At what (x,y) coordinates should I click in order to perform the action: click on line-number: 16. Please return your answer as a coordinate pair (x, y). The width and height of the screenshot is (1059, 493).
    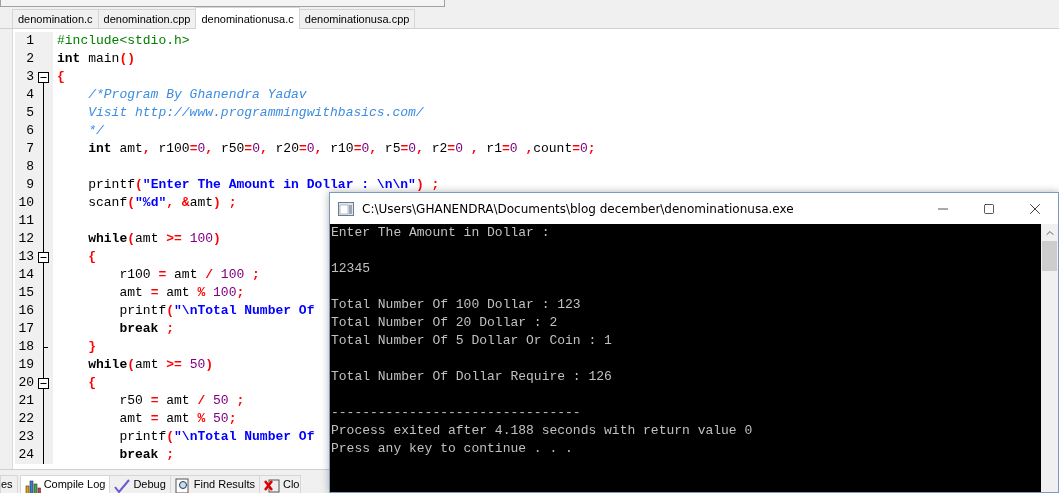
    Looking at the image, I should click on (25, 311).